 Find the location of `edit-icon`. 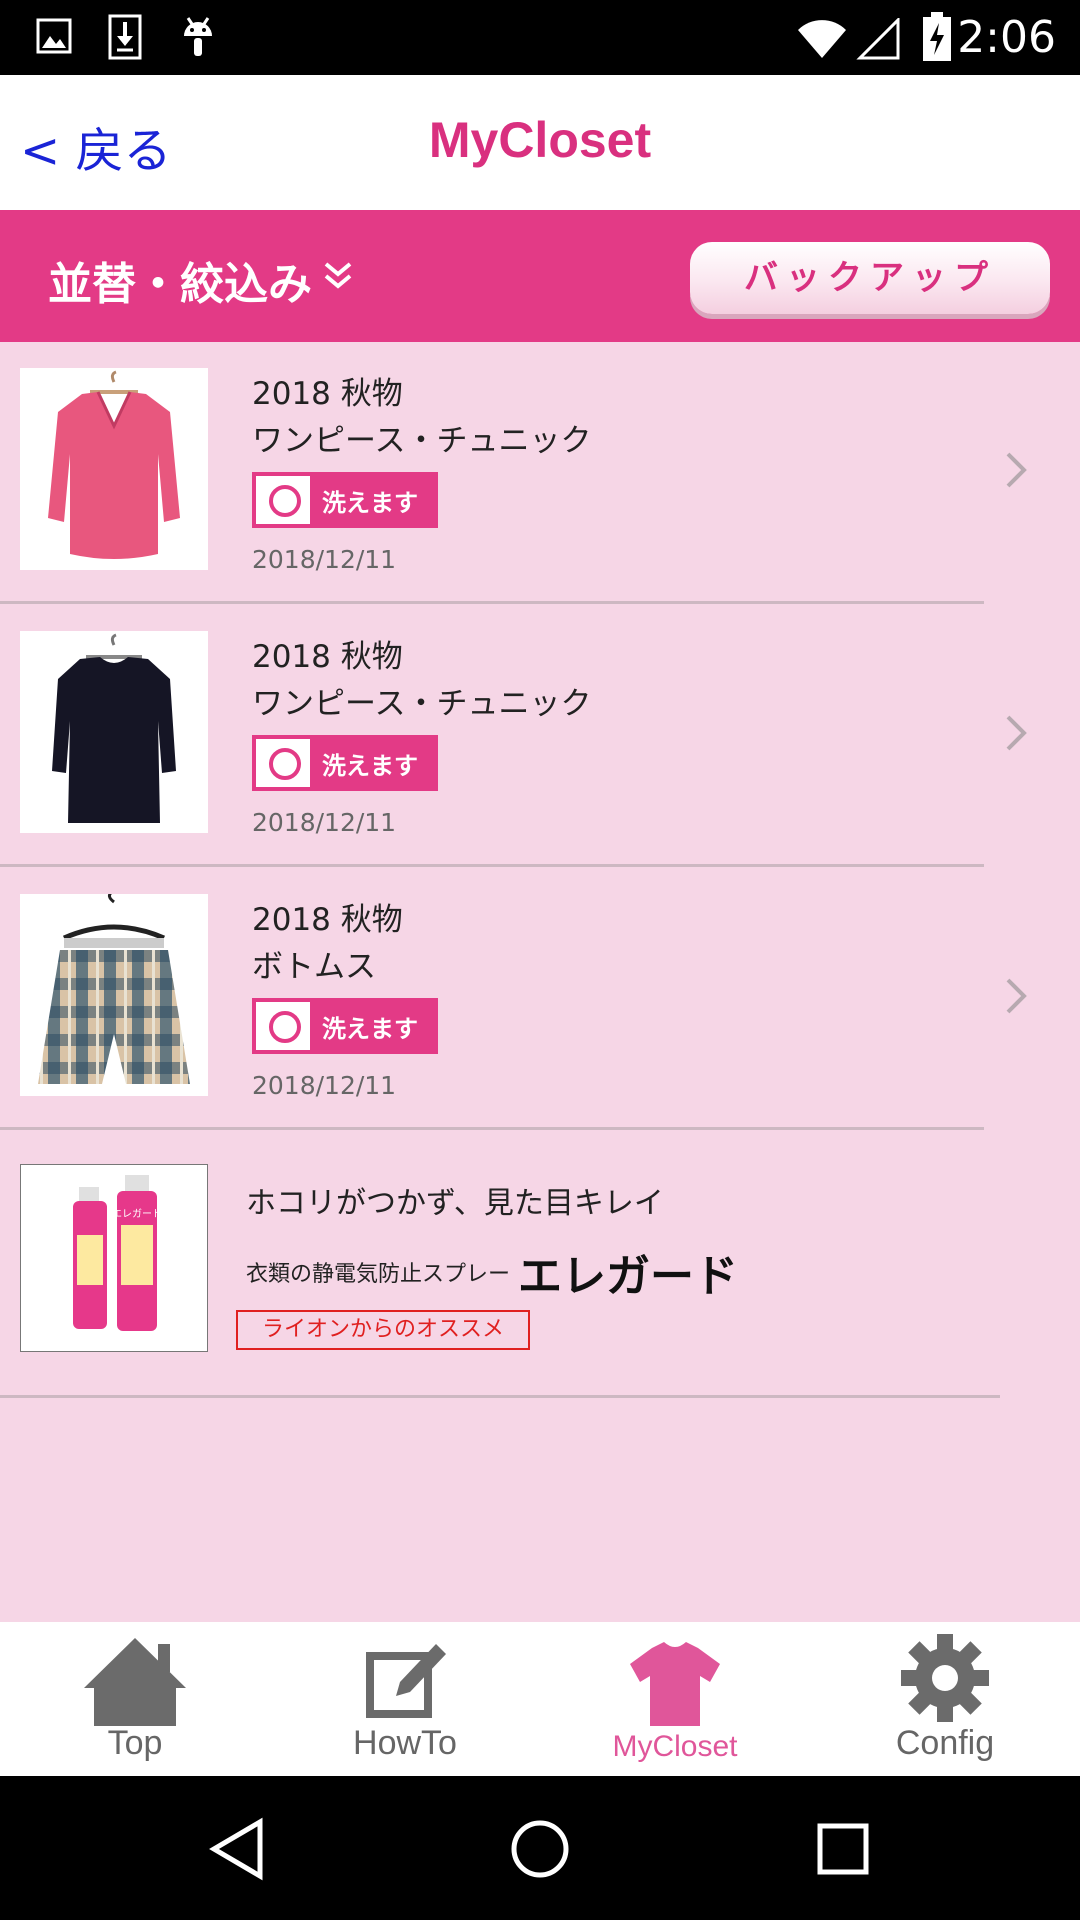

edit-icon is located at coordinates (406, 1681).